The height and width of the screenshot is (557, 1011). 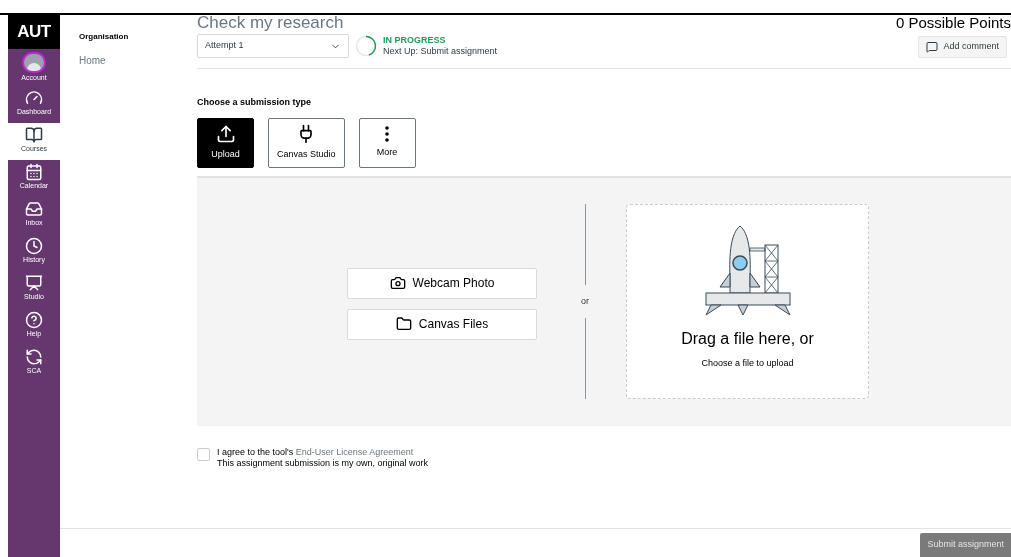 I want to click on license-link: End-User License Agreement, so click(x=354, y=451).